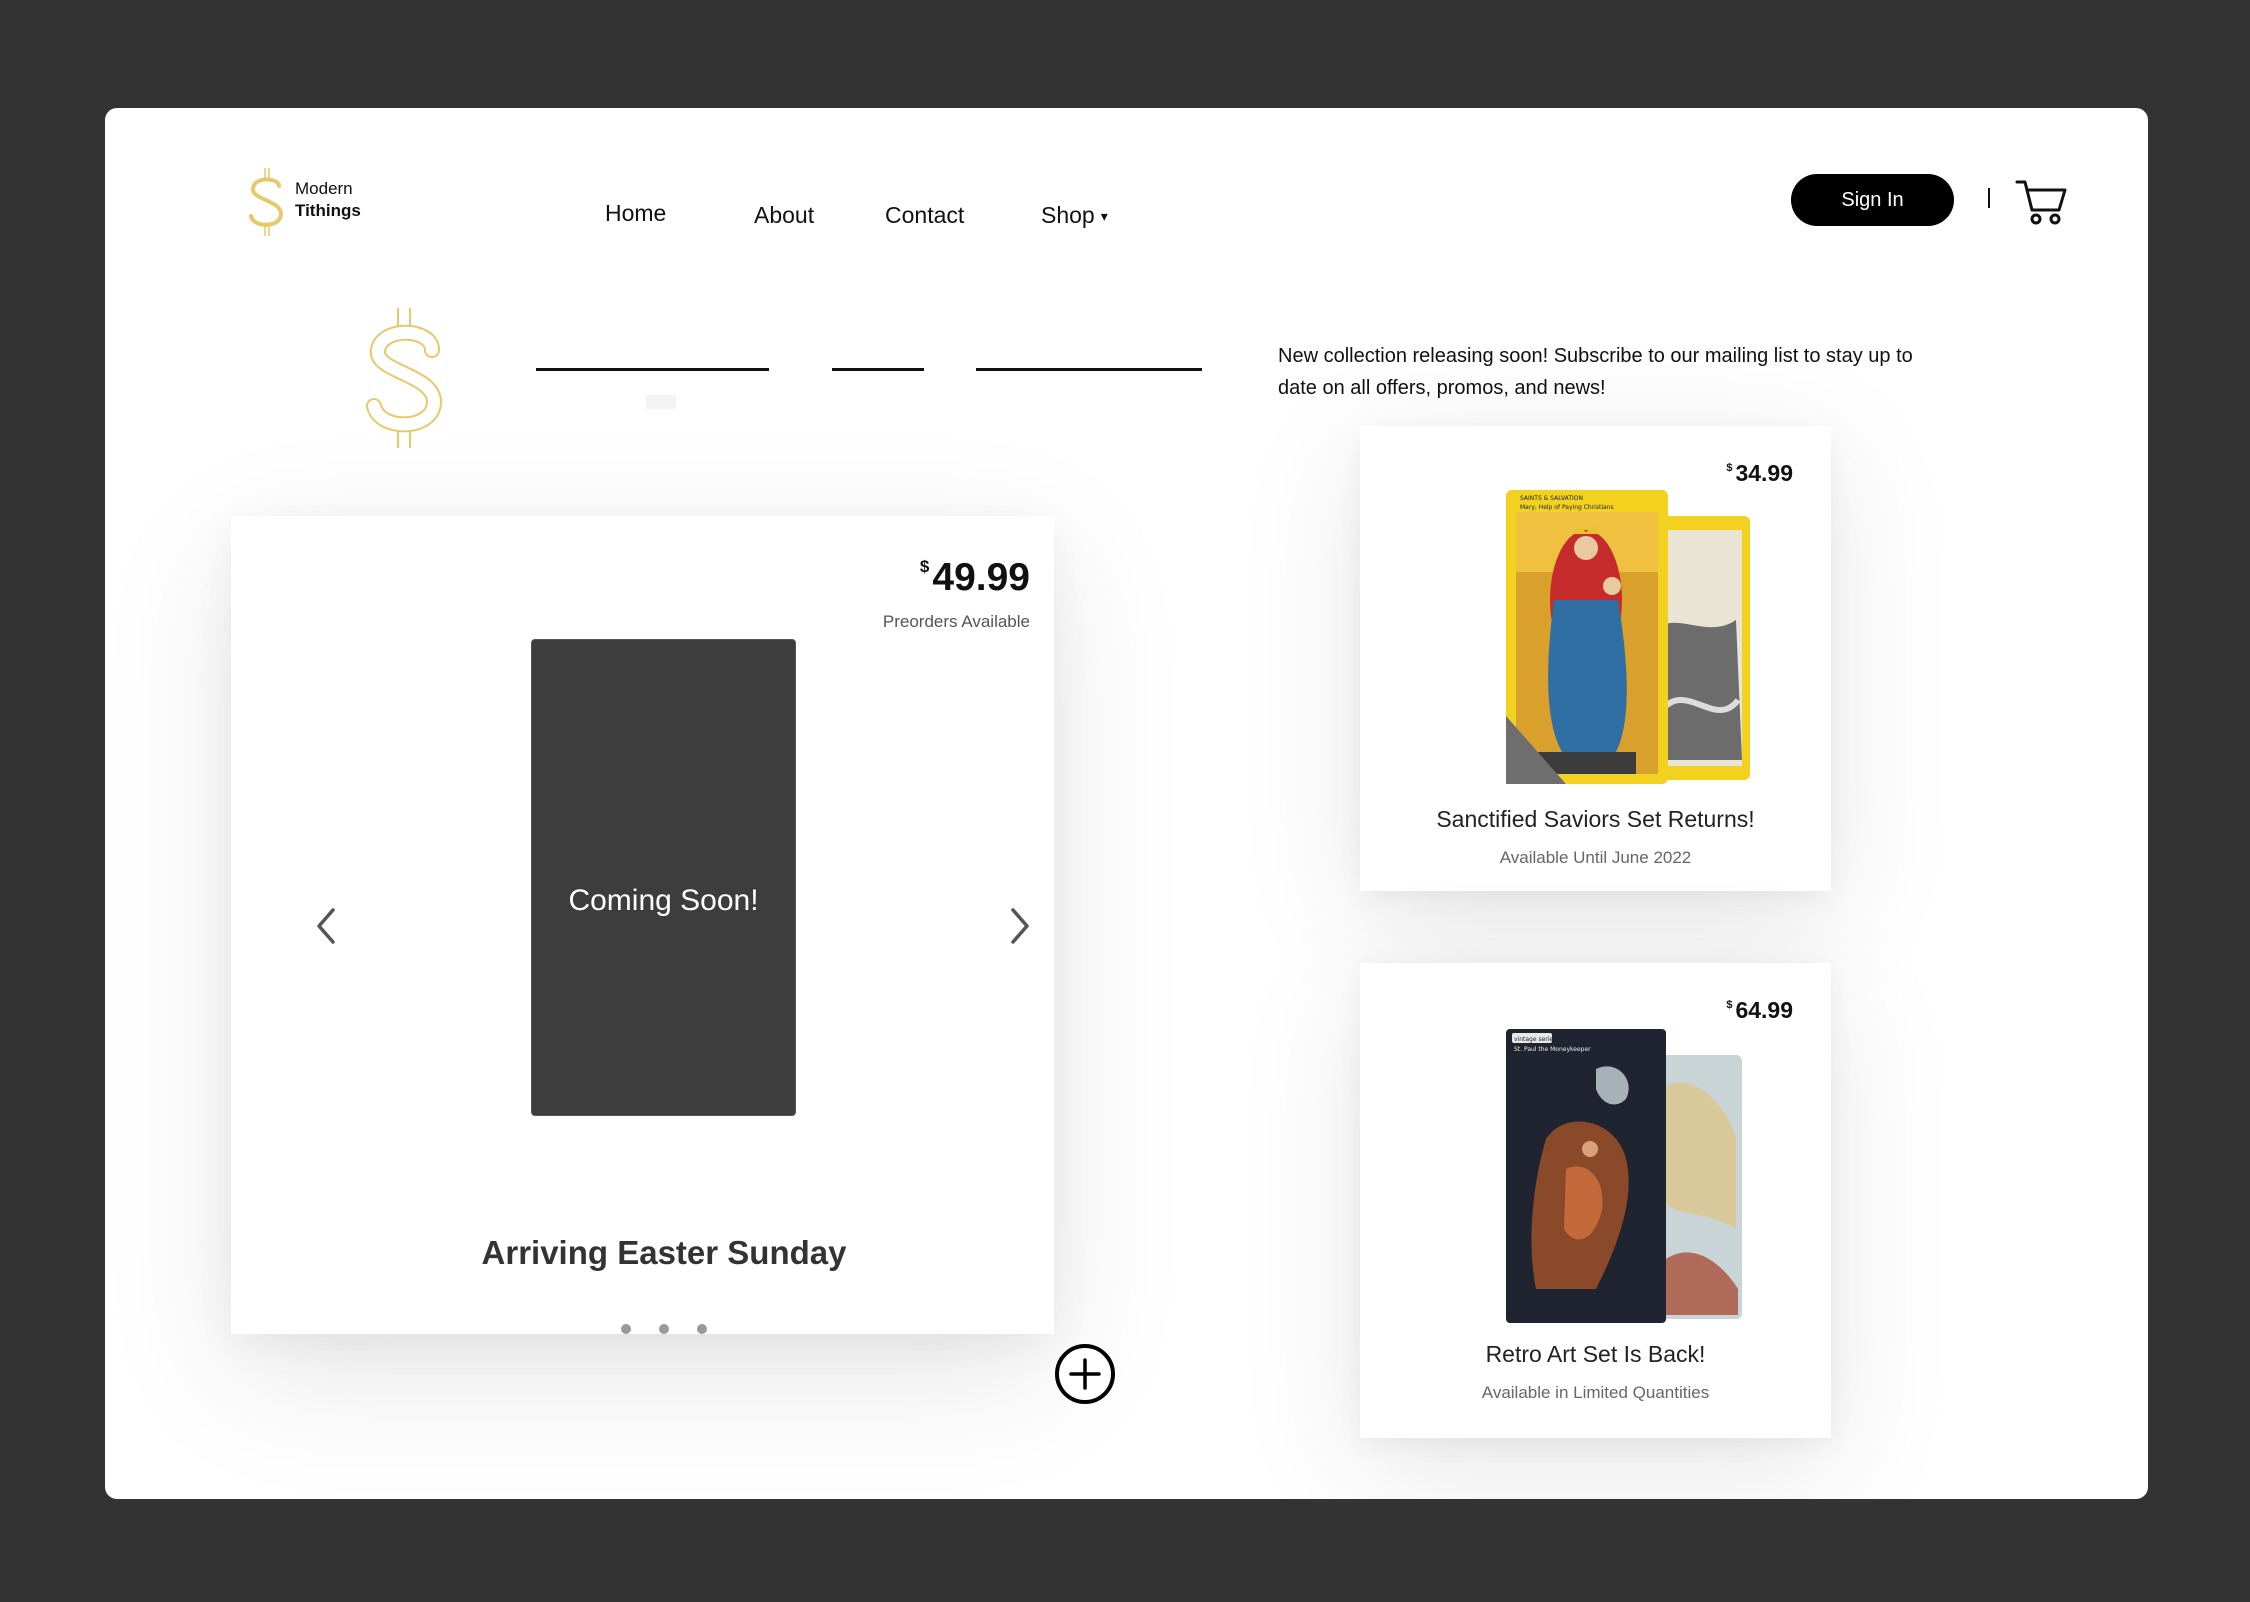 Image resolution: width=2250 pixels, height=1602 pixels. What do you see at coordinates (325, 926) in the screenshot?
I see `chevron-left-icon` at bounding box center [325, 926].